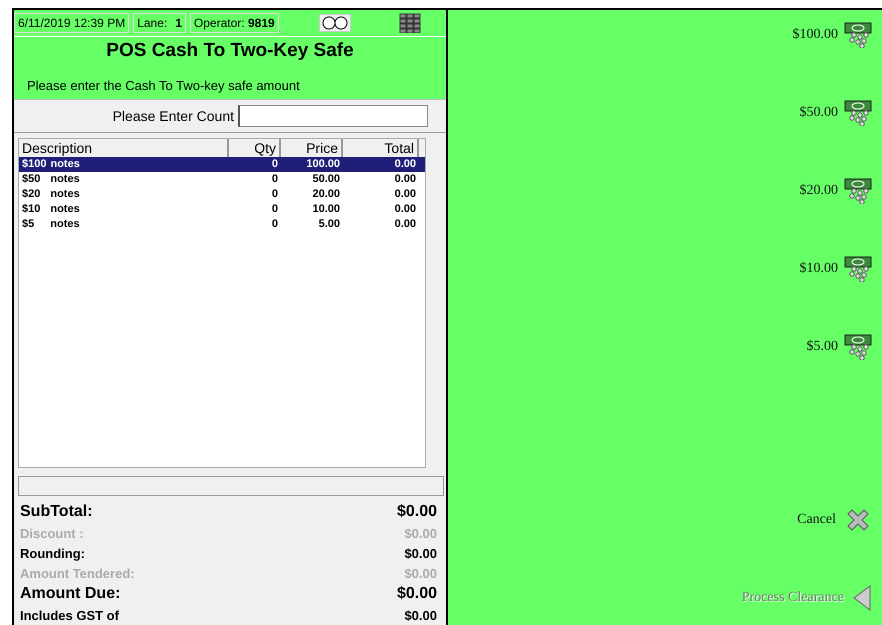 This screenshot has height=625, width=882. What do you see at coordinates (222, 224) in the screenshot?
I see `table-row: $5 notes 0 5.00 0.00` at bounding box center [222, 224].